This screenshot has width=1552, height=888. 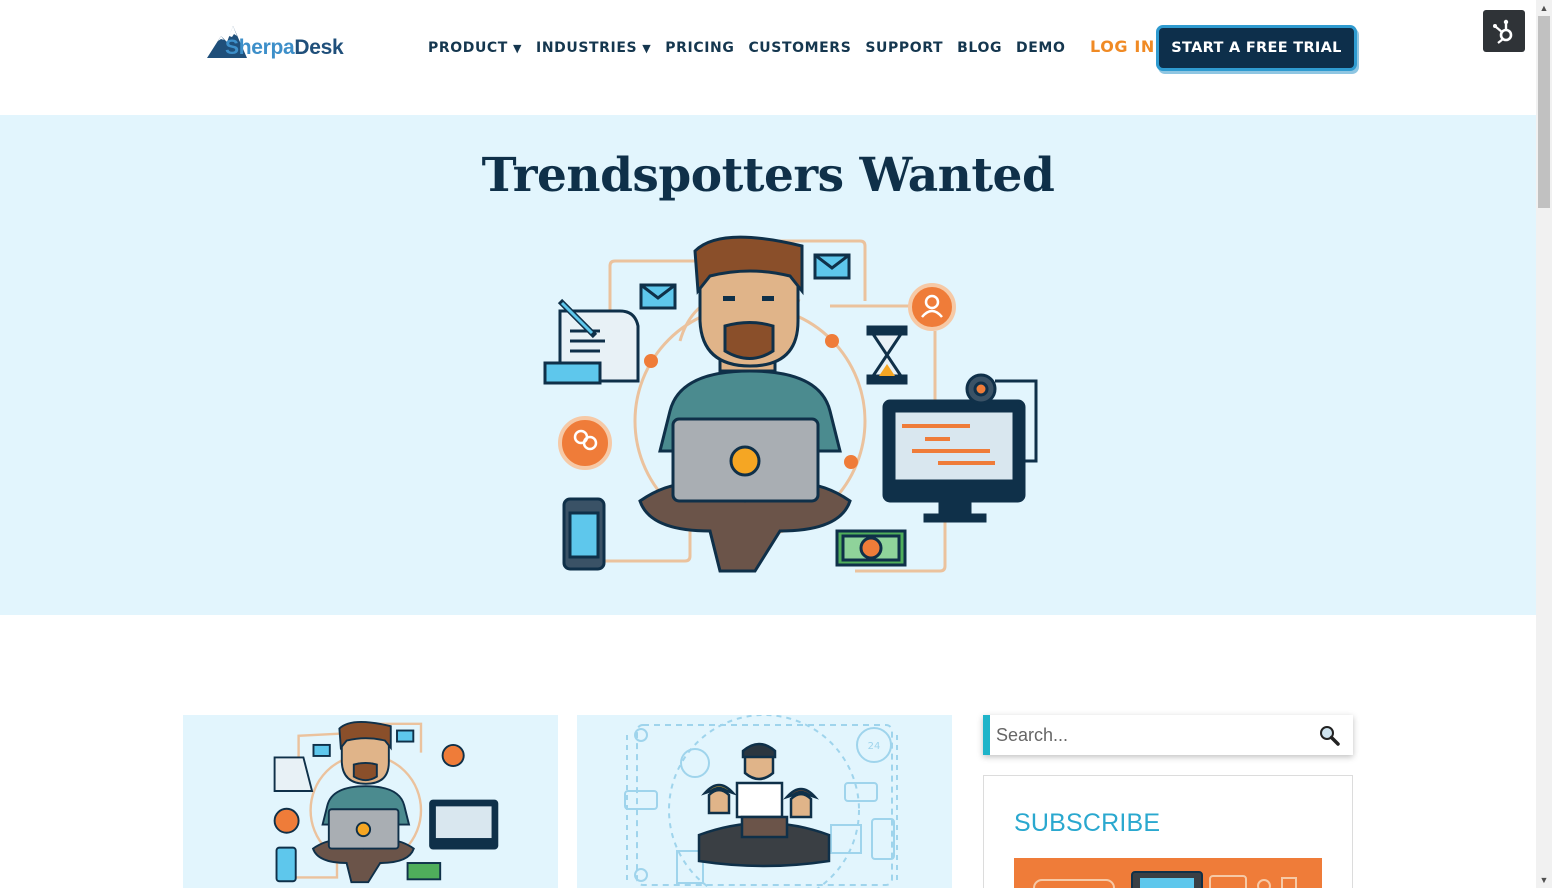 What do you see at coordinates (1504, 31) in the screenshot?
I see `hubspot-sprocket-icon` at bounding box center [1504, 31].